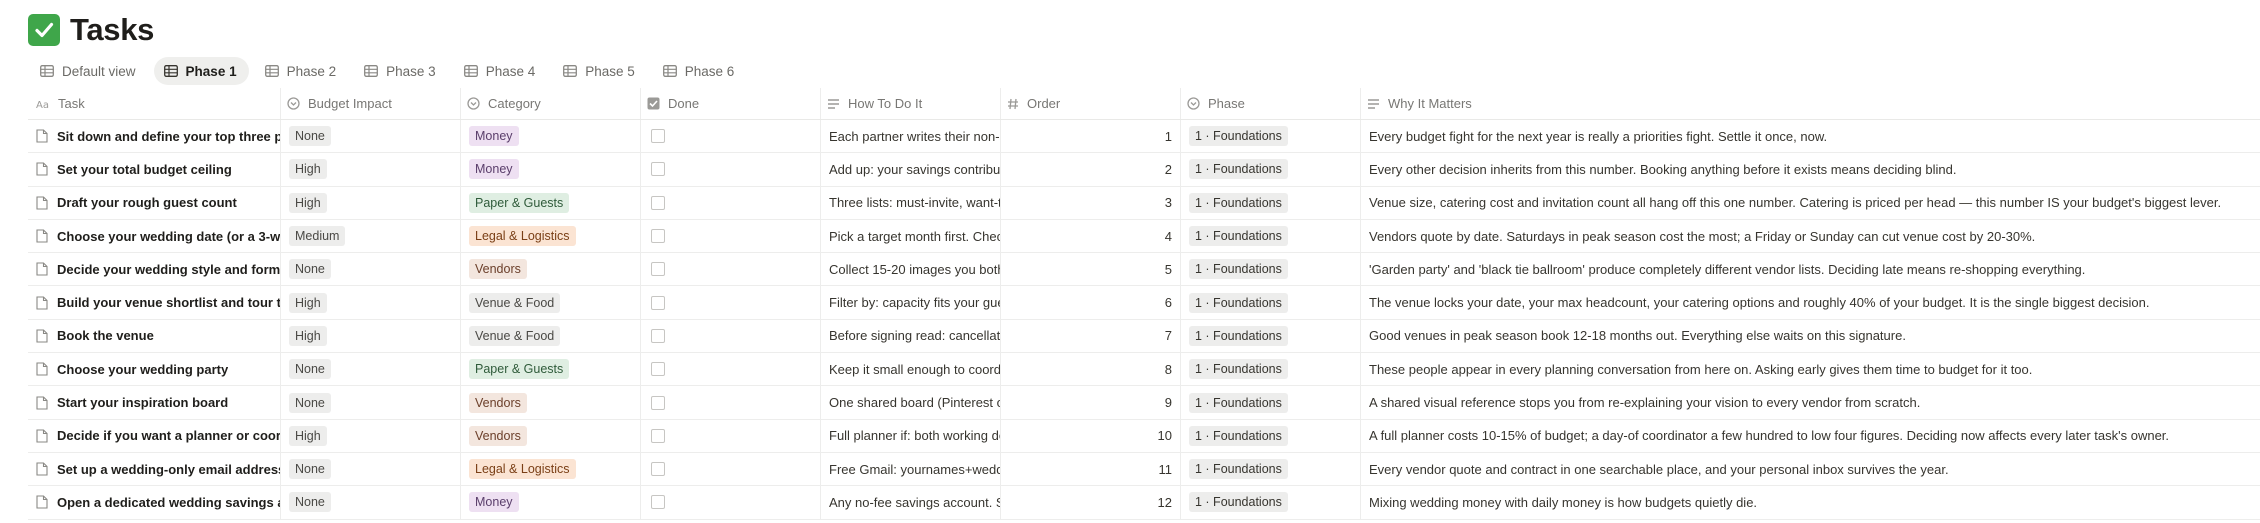 The image size is (2260, 523). What do you see at coordinates (1271, 103) in the screenshot?
I see `column-header-phase: Phase` at bounding box center [1271, 103].